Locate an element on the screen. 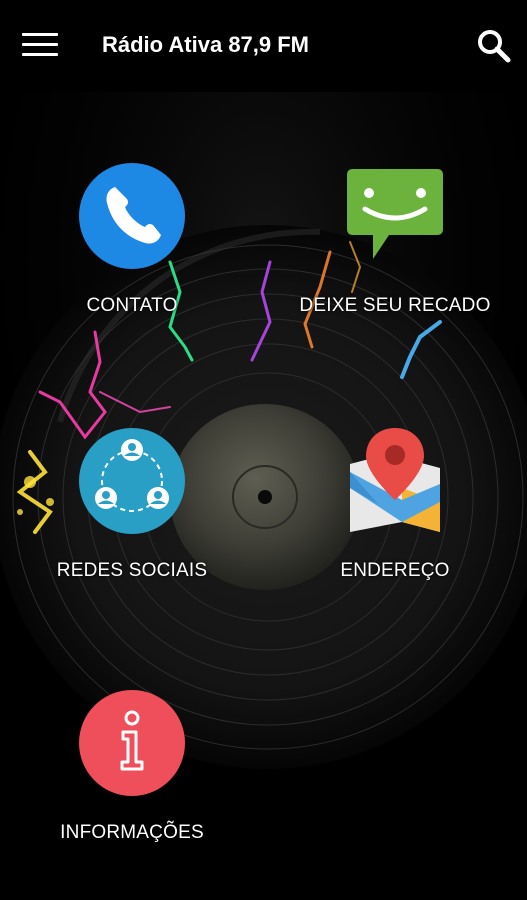 Image resolution: width=527 pixels, height=900 pixels. menu-item-label: REDES SOCIAIS is located at coordinates (132, 570).